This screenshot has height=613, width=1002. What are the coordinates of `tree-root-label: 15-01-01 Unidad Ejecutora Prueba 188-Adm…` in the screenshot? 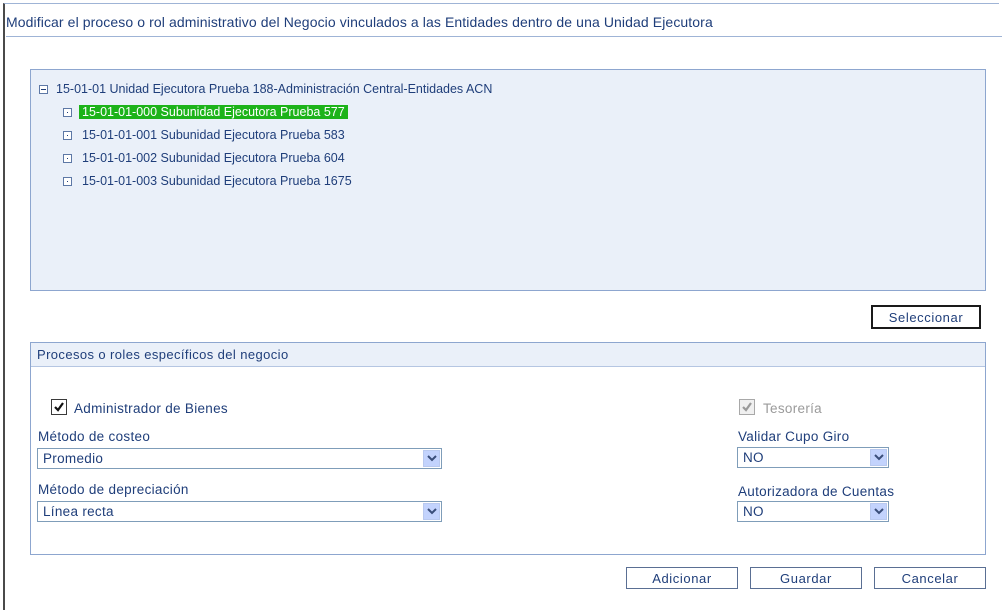 It's located at (274, 89).